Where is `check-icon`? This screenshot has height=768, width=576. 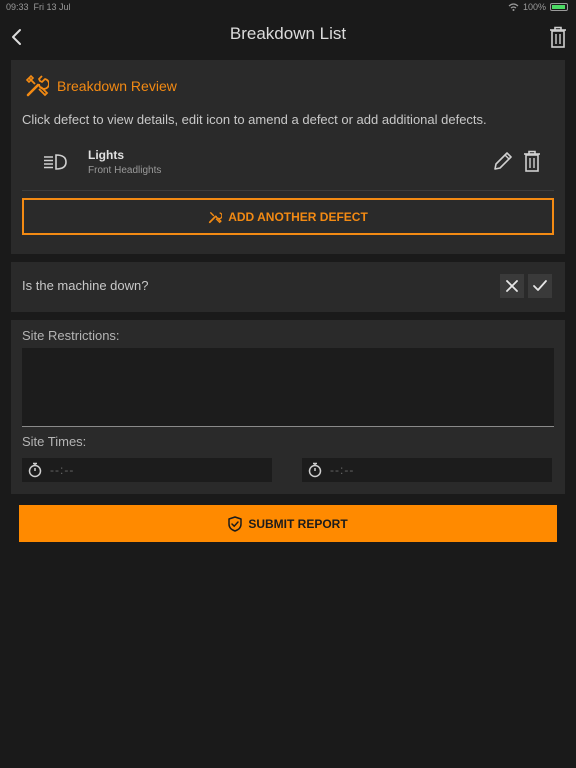
check-icon is located at coordinates (540, 285).